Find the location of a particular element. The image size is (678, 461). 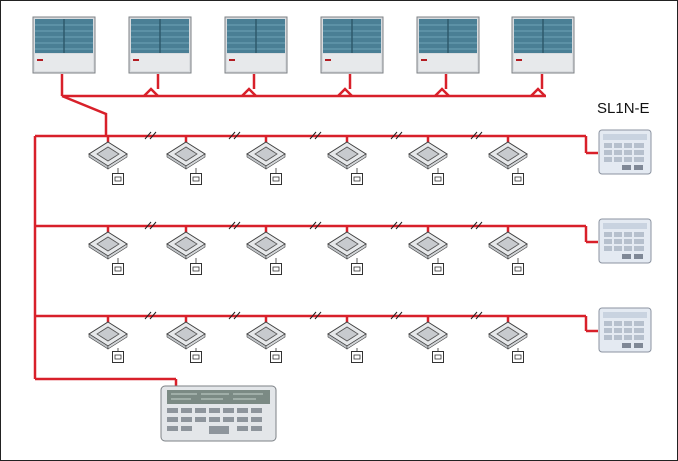

remote-controllers is located at coordinates (625, 241).